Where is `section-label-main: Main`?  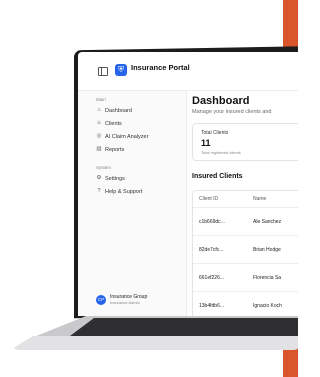 section-label-main: Main is located at coordinates (101, 99).